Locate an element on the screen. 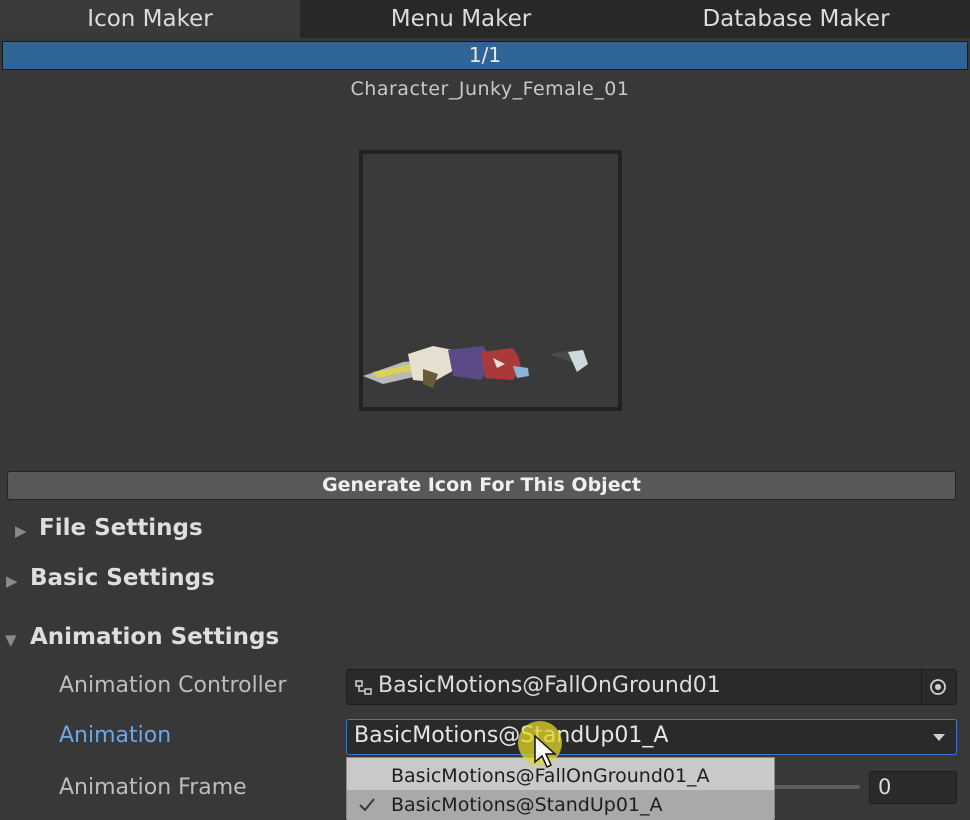  foldout-basic-settings: Basic Settings is located at coordinates (122, 578).